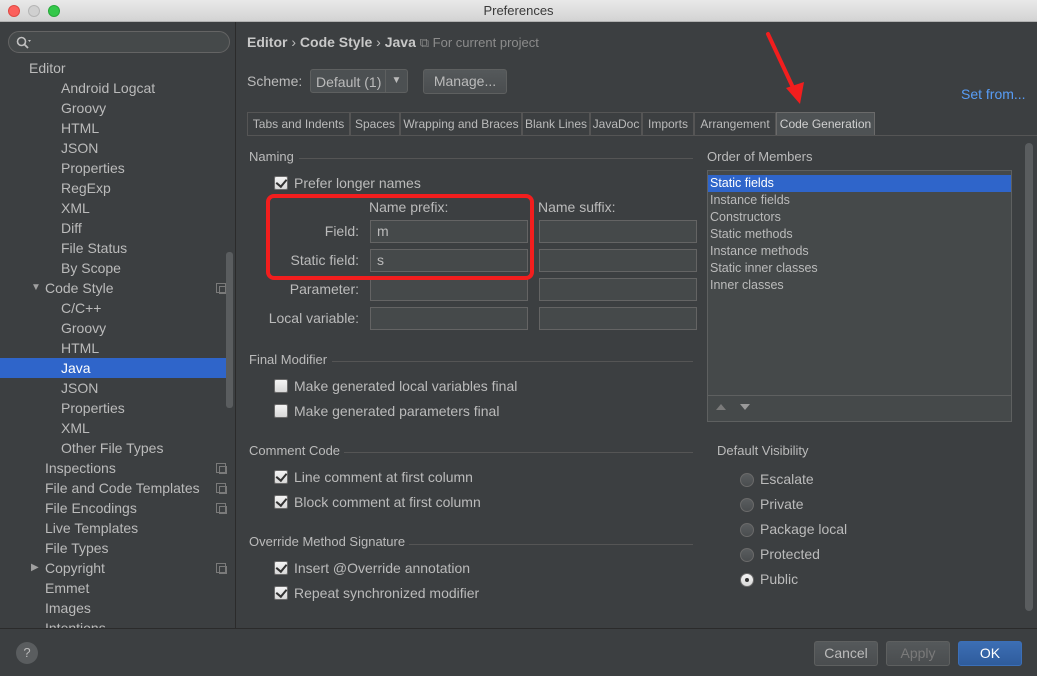 The width and height of the screenshot is (1037, 676). Describe the element at coordinates (859, 217) in the screenshot. I see `list-item: Constructors` at that location.